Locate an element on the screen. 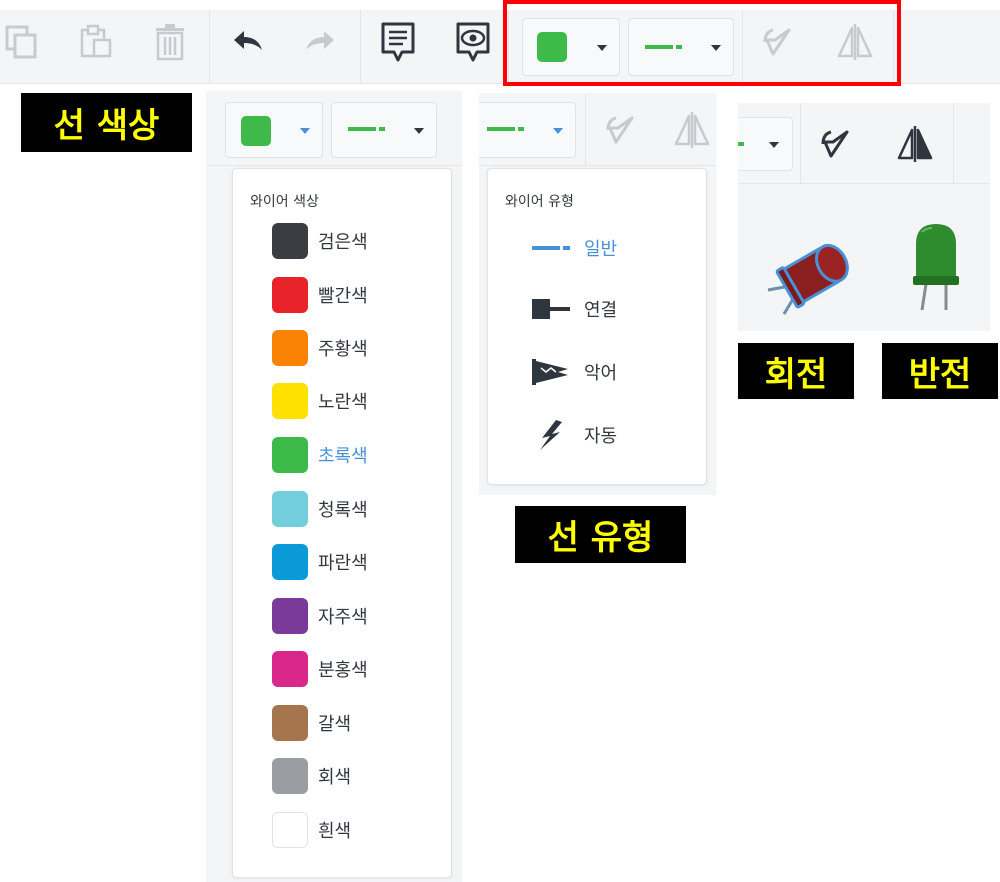  redo-icon is located at coordinates (320, 42).